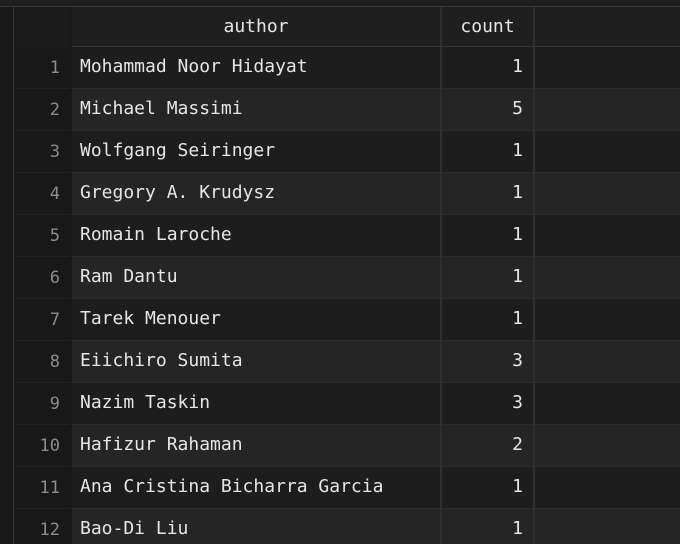  Describe the element at coordinates (42, 27) in the screenshot. I see `row-number-header` at that location.